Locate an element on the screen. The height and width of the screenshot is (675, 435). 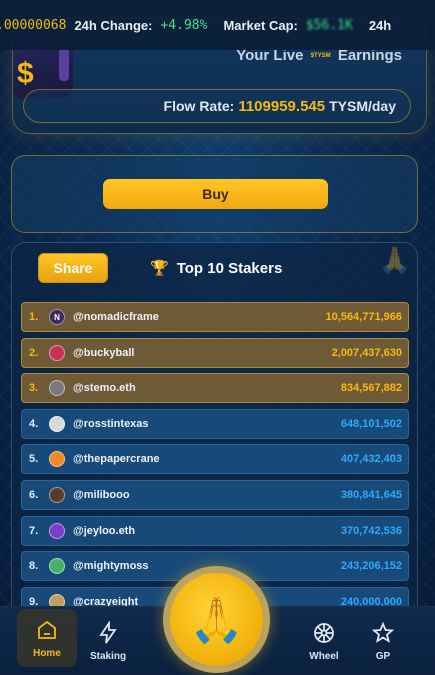
staker-username: @stemo.eth is located at coordinates (104, 388).